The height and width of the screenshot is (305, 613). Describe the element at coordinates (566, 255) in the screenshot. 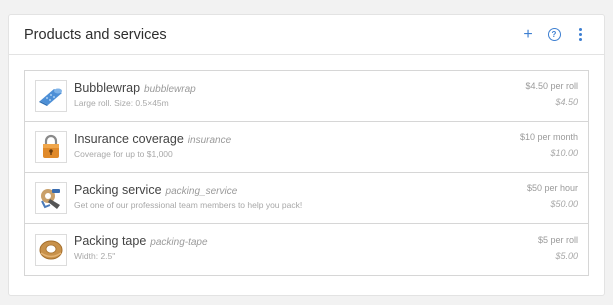

I see `item-price-total: $5.00` at that location.